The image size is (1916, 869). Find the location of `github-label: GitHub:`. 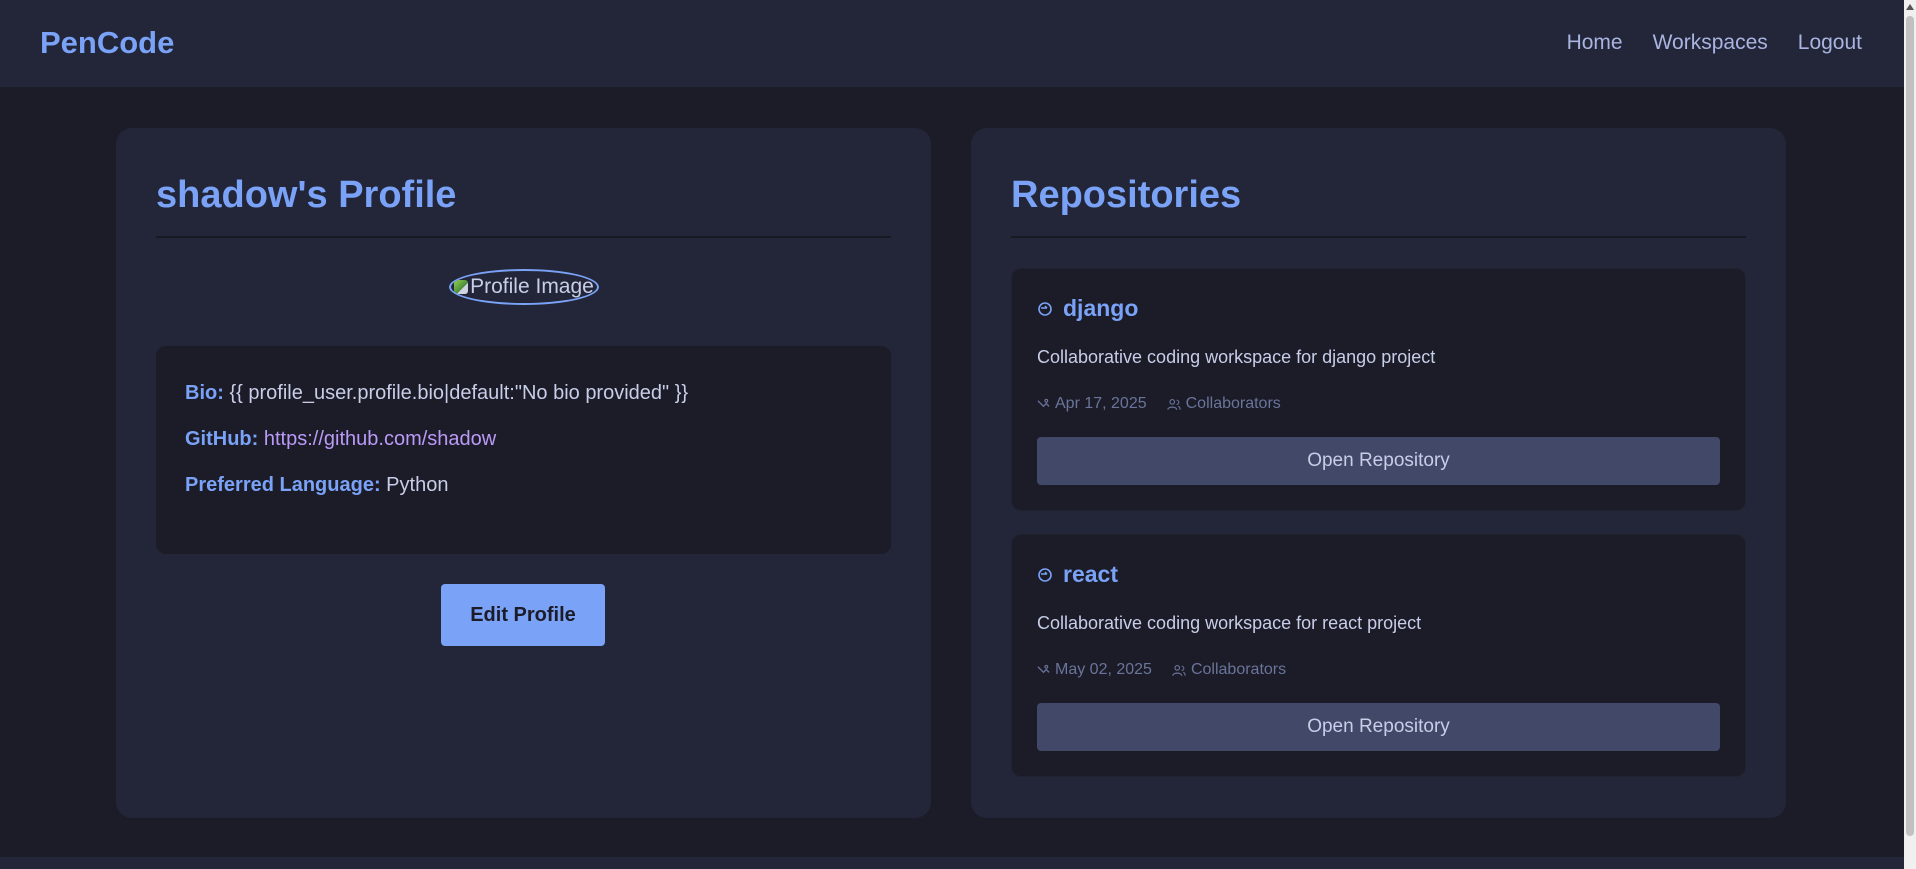

github-label: GitHub: is located at coordinates (222, 439).